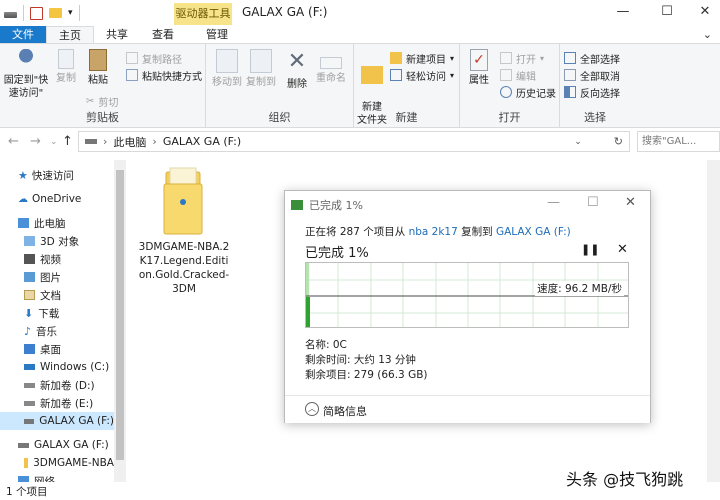 The width and height of the screenshot is (720, 500). Describe the element at coordinates (57, 349) in the screenshot. I see `nav-item-desktop: 桌面` at that location.